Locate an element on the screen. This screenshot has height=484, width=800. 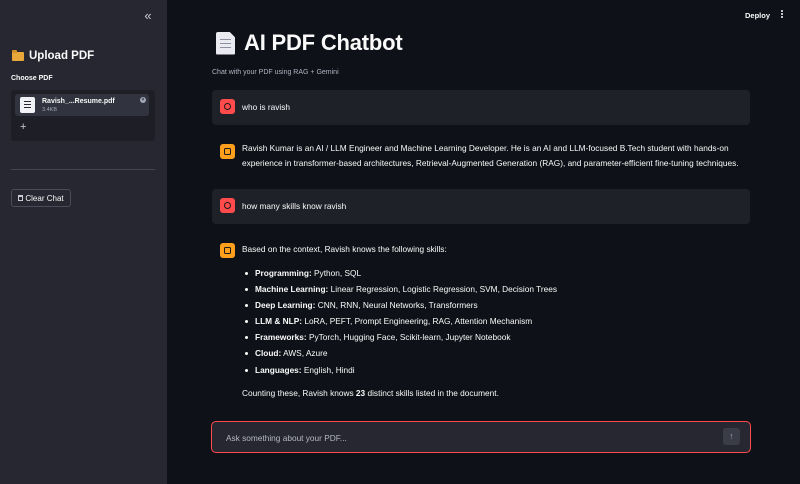
file-icon is located at coordinates (27, 105).